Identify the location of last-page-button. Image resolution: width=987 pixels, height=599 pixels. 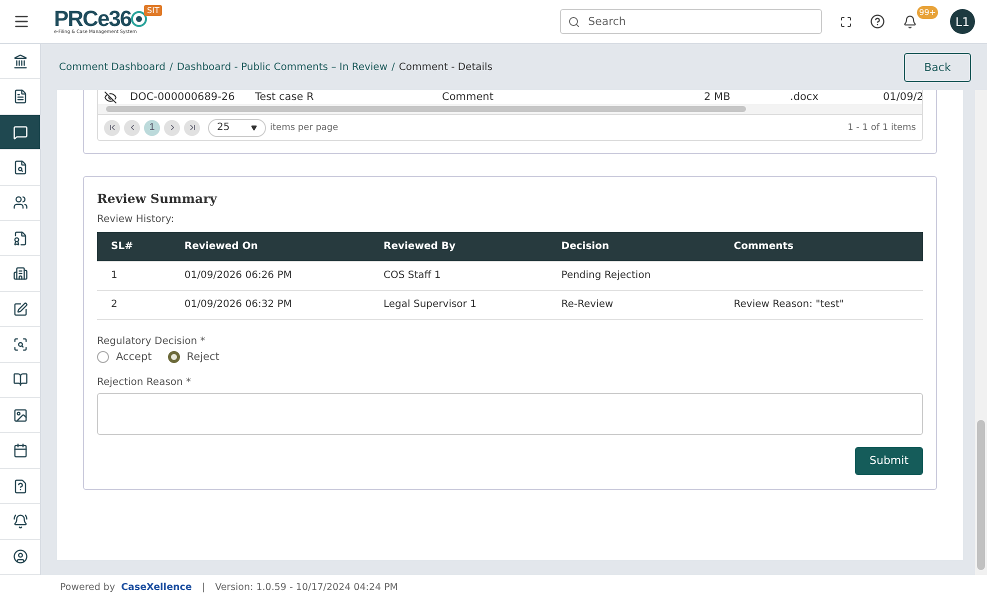
(192, 128).